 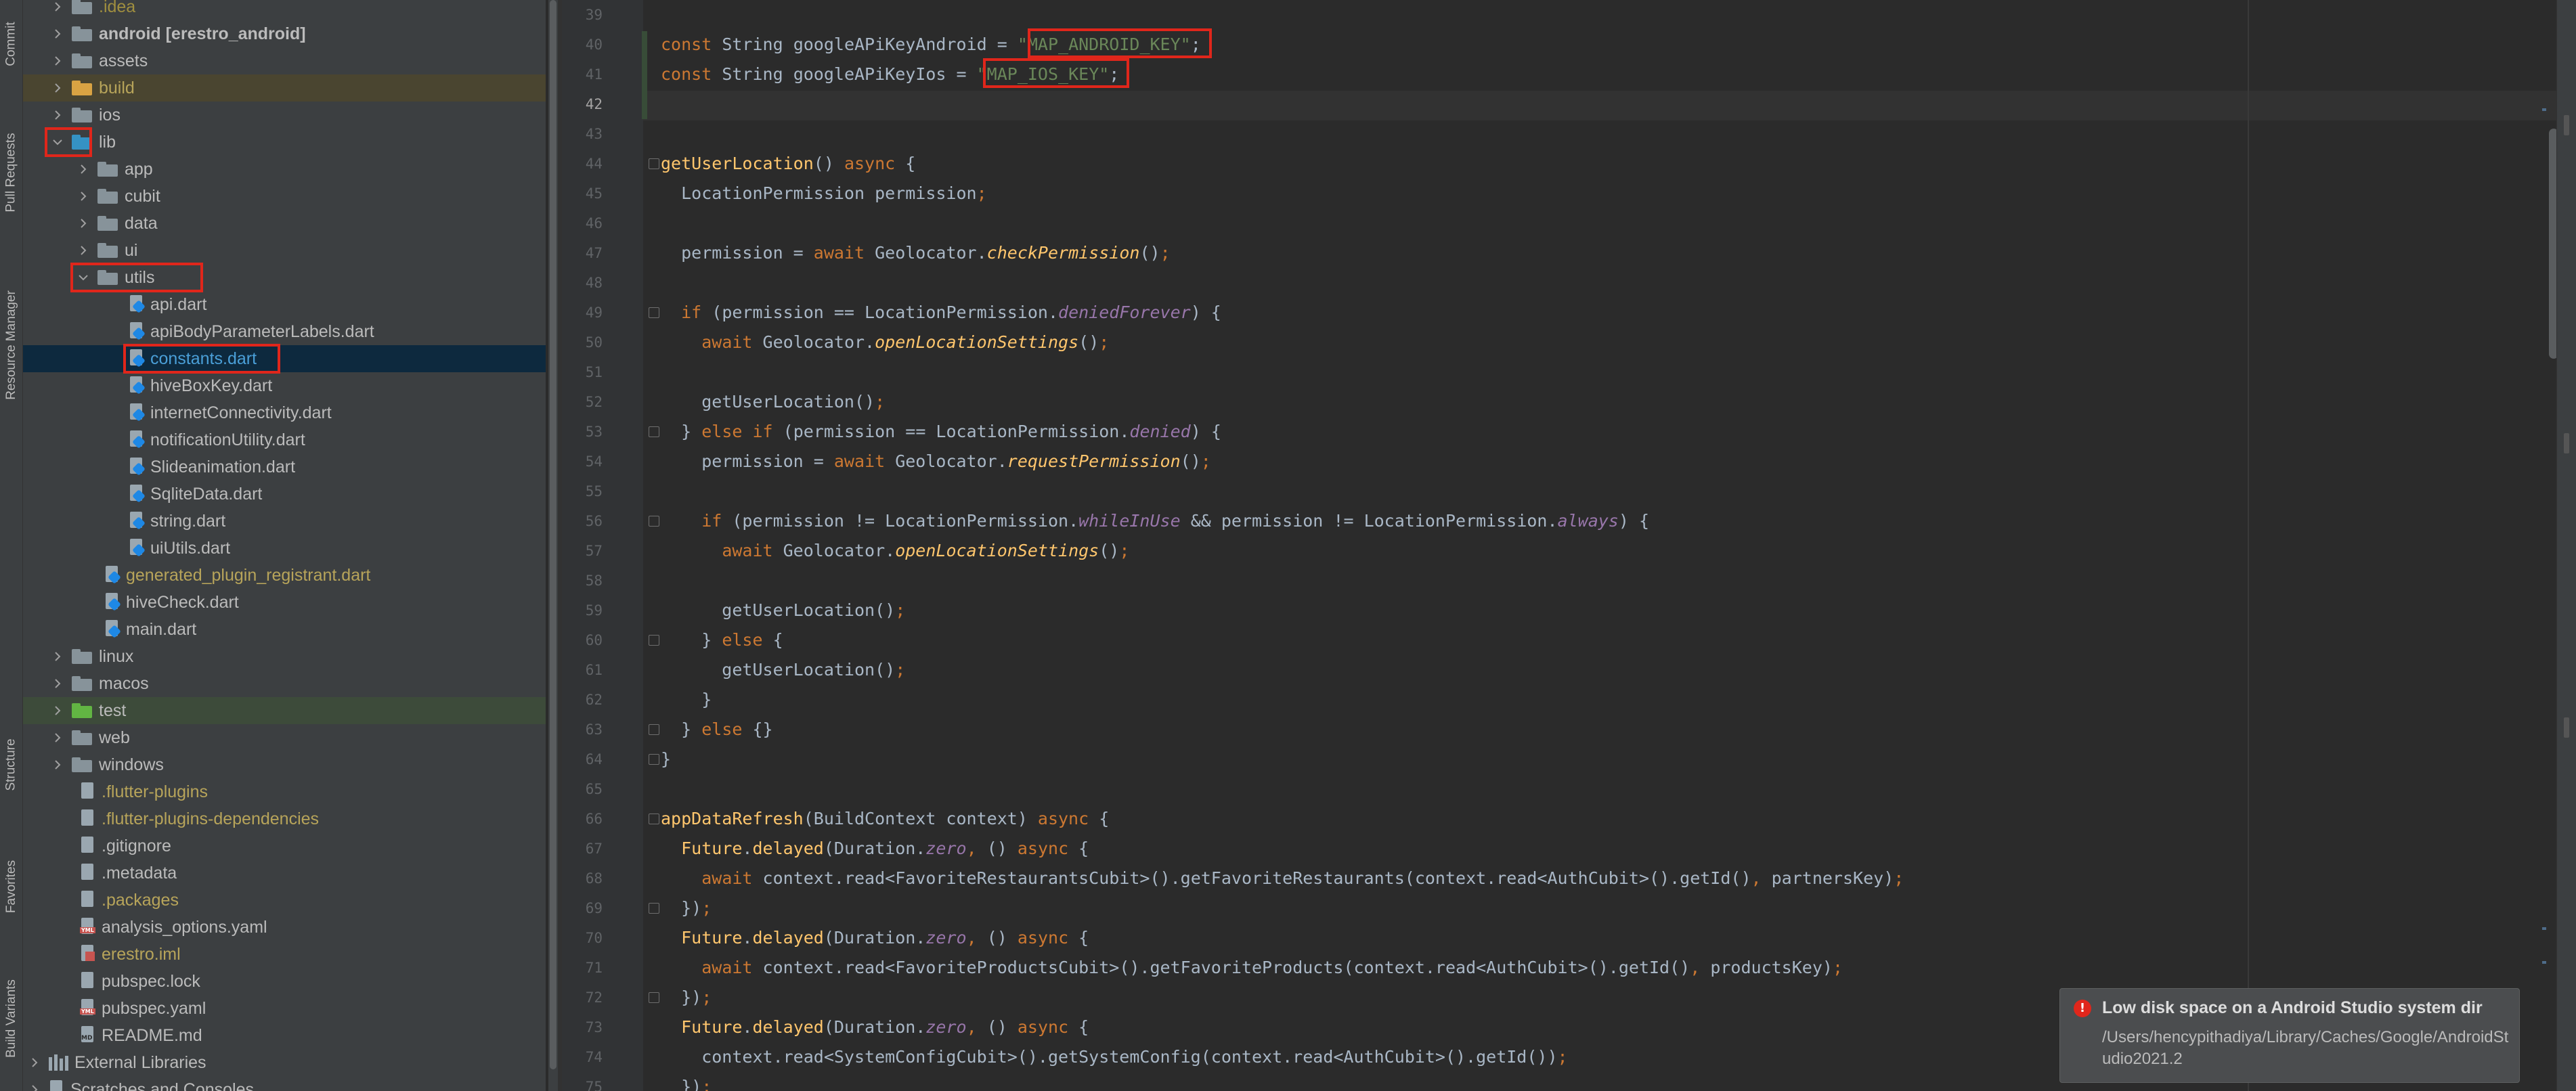 I want to click on tree-item-file: hiveBoxKey.dart, so click(x=284, y=385).